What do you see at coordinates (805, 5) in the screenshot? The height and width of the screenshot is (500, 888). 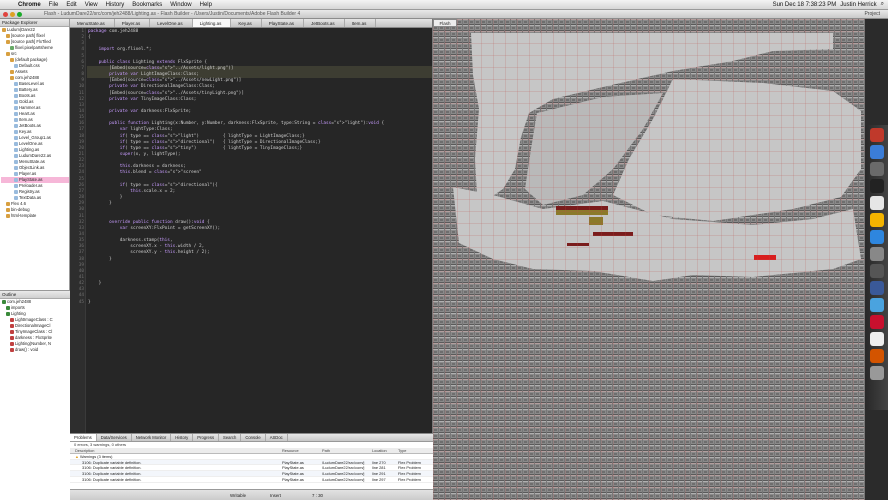 I see `clock: Sun Dec 18 7:38:23 PM` at bounding box center [805, 5].